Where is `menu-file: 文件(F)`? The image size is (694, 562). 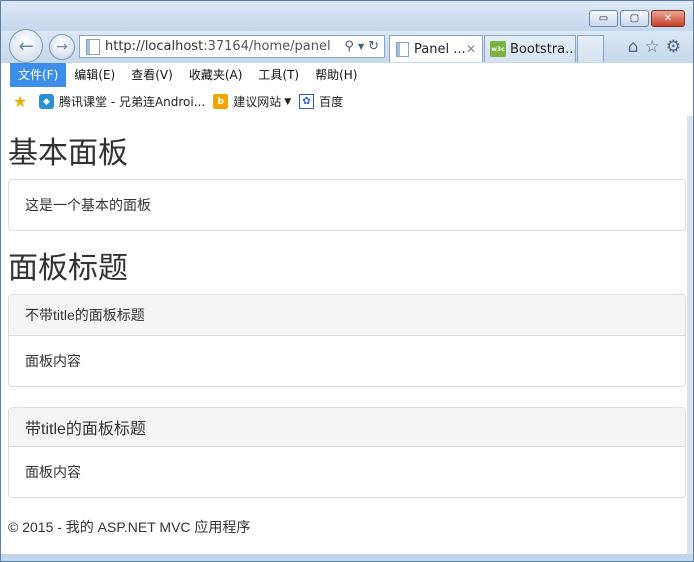 menu-file: 文件(F) is located at coordinates (38, 75).